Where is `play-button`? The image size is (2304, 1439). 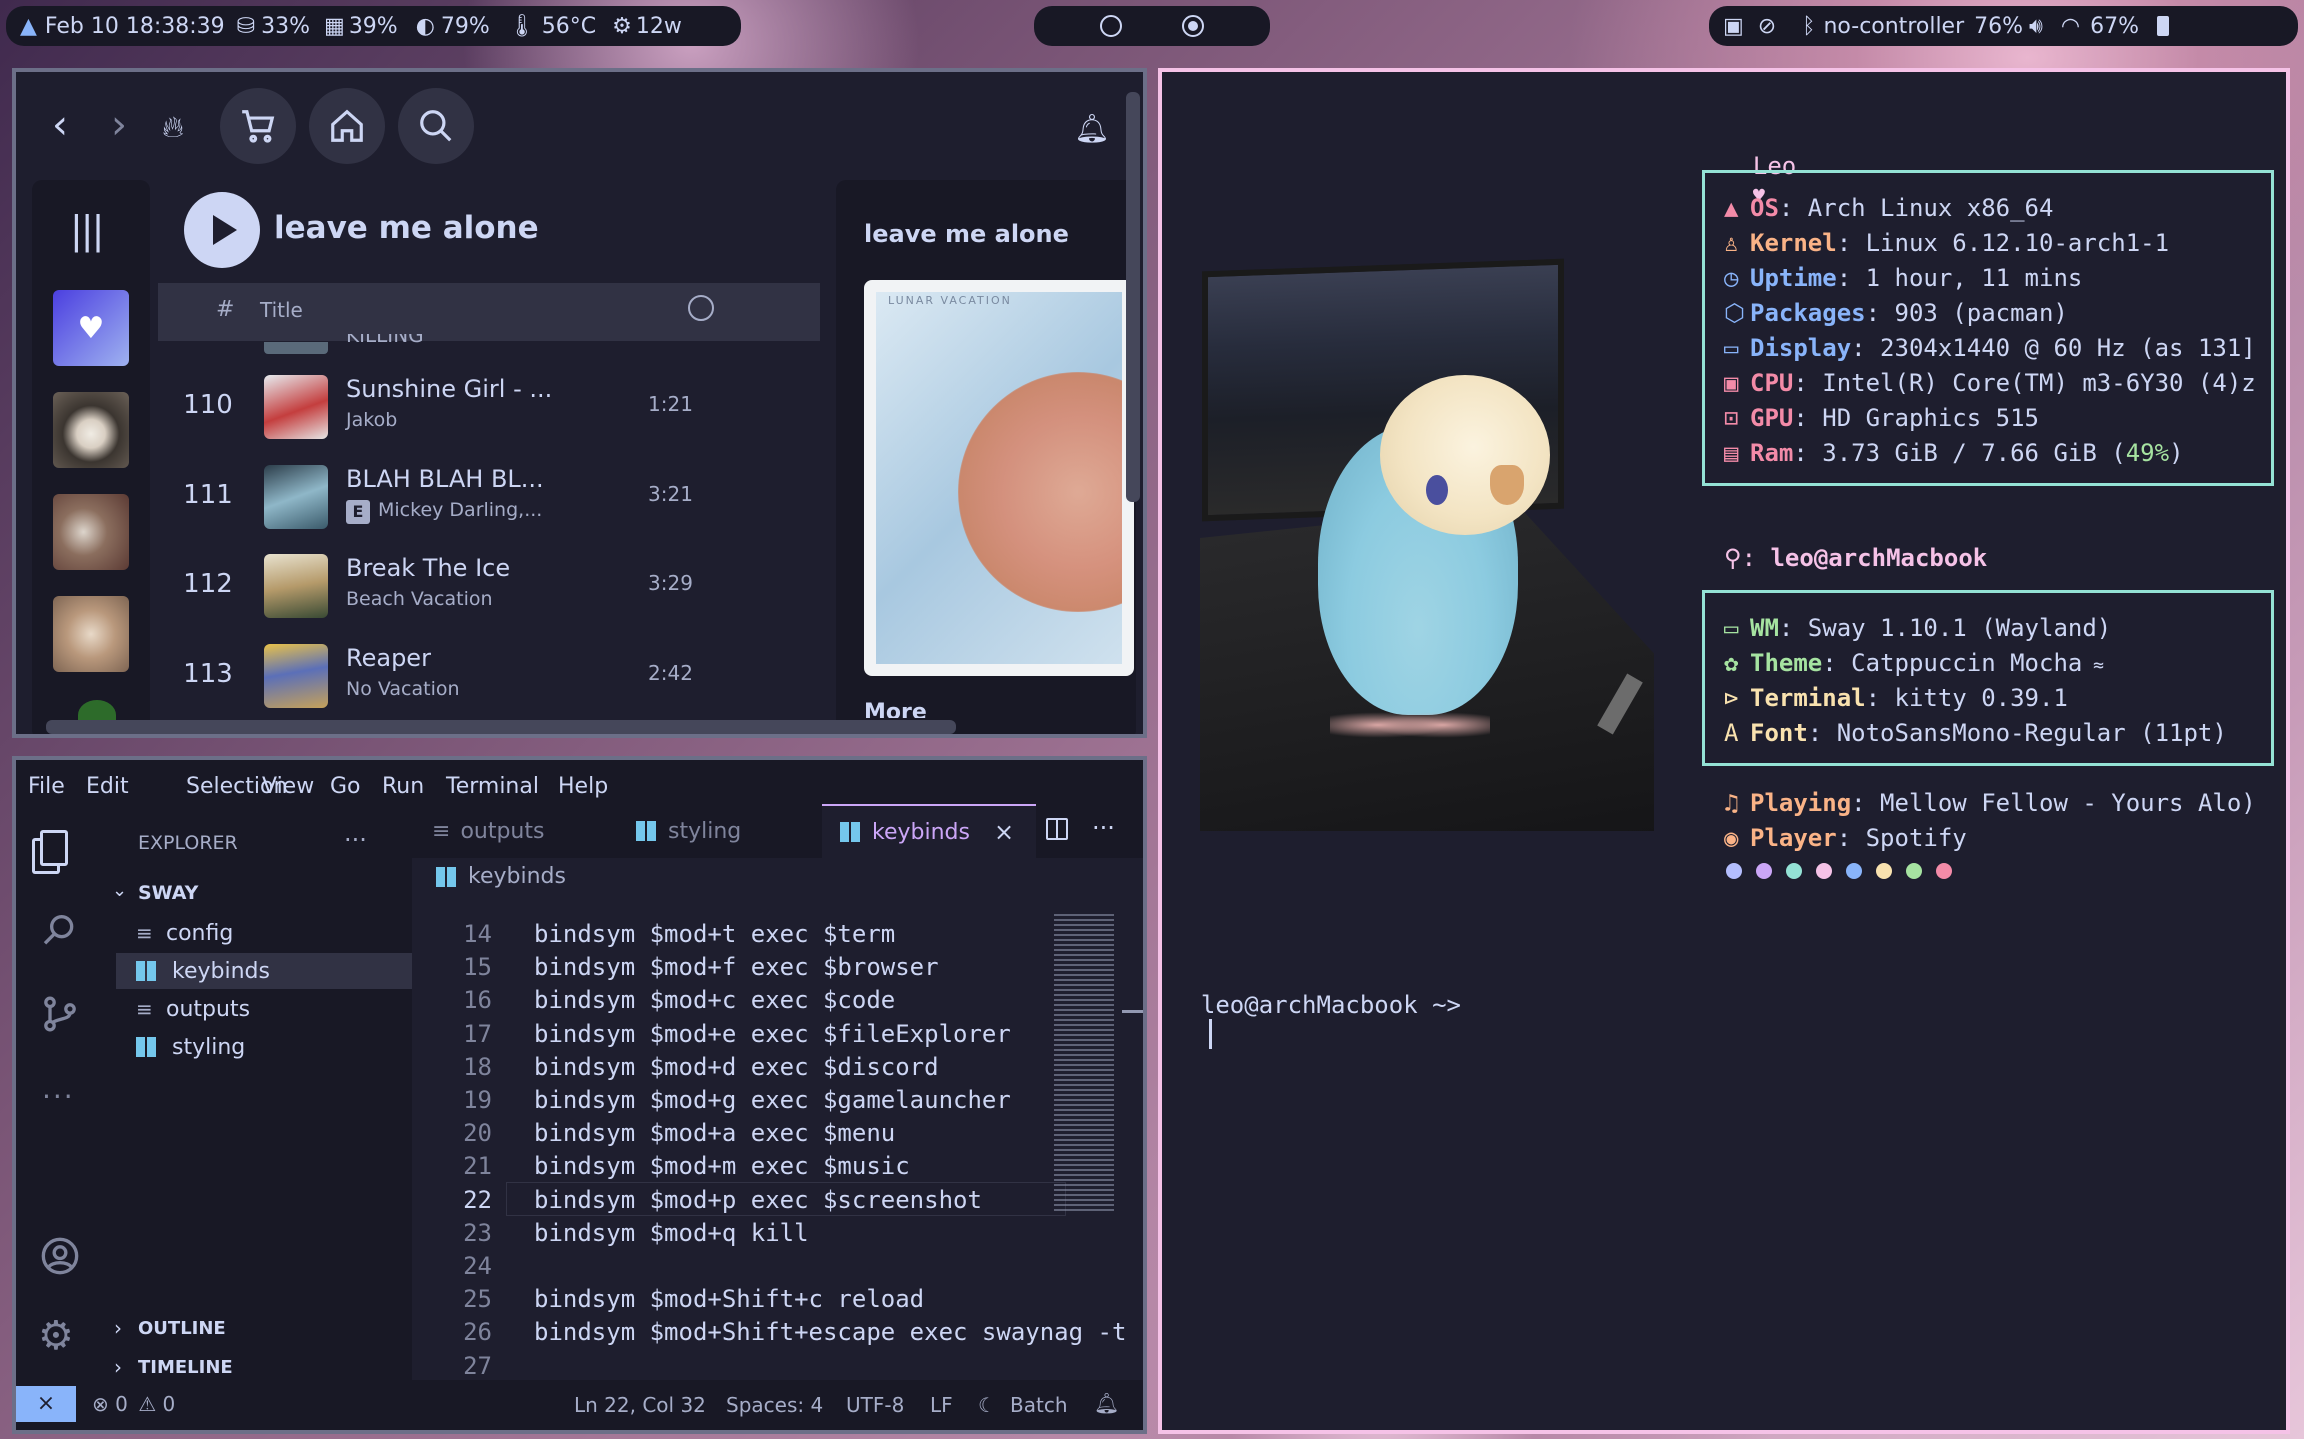 play-button is located at coordinates (222, 230).